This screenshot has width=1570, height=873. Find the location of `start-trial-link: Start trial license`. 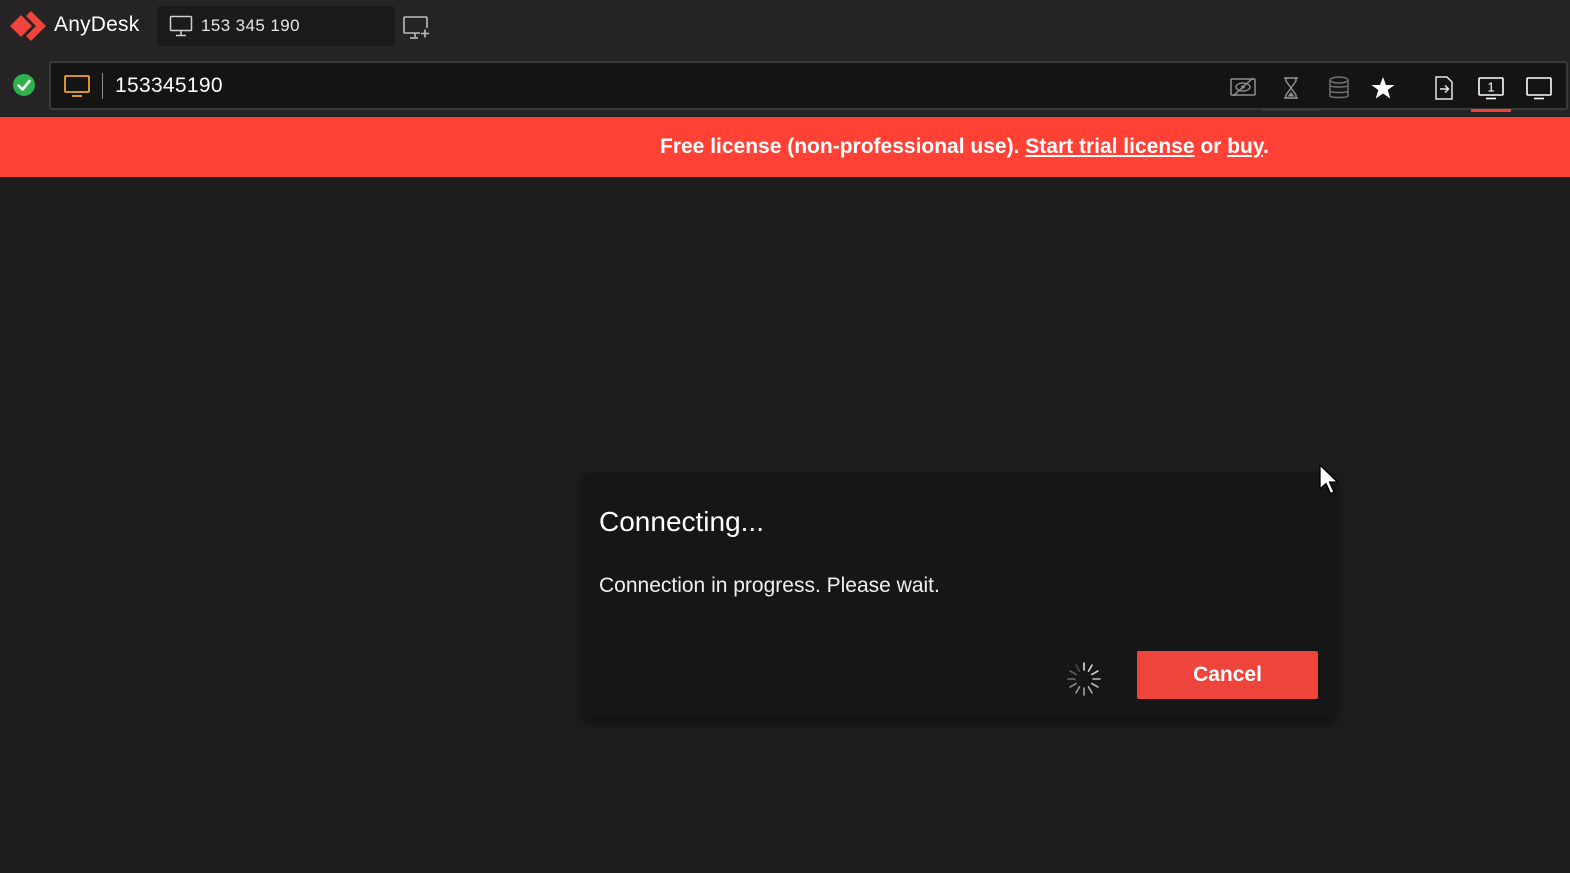

start-trial-link: Start trial license is located at coordinates (1109, 146).